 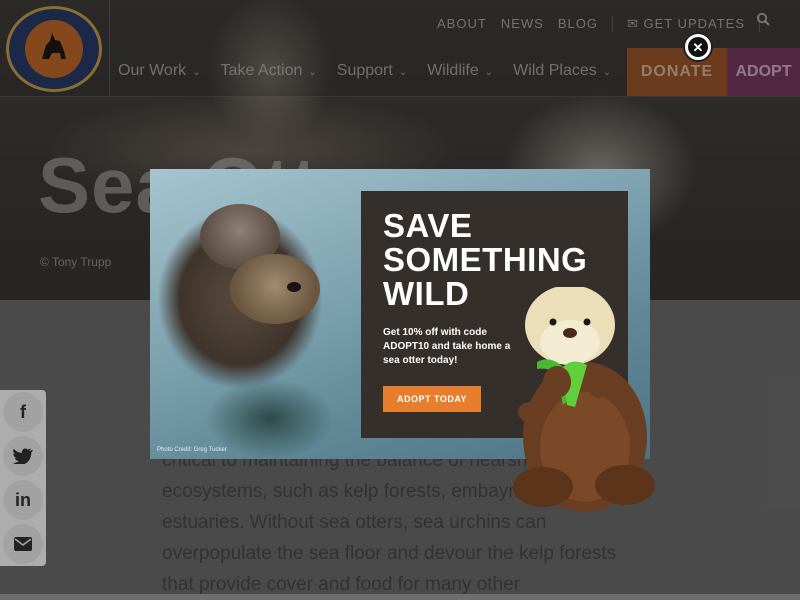 What do you see at coordinates (275, 289) in the screenshot?
I see `otter-pup-photo` at bounding box center [275, 289].